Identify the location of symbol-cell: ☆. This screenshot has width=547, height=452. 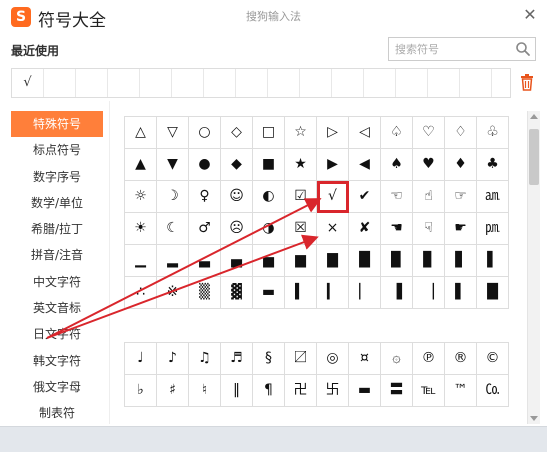
(301, 133).